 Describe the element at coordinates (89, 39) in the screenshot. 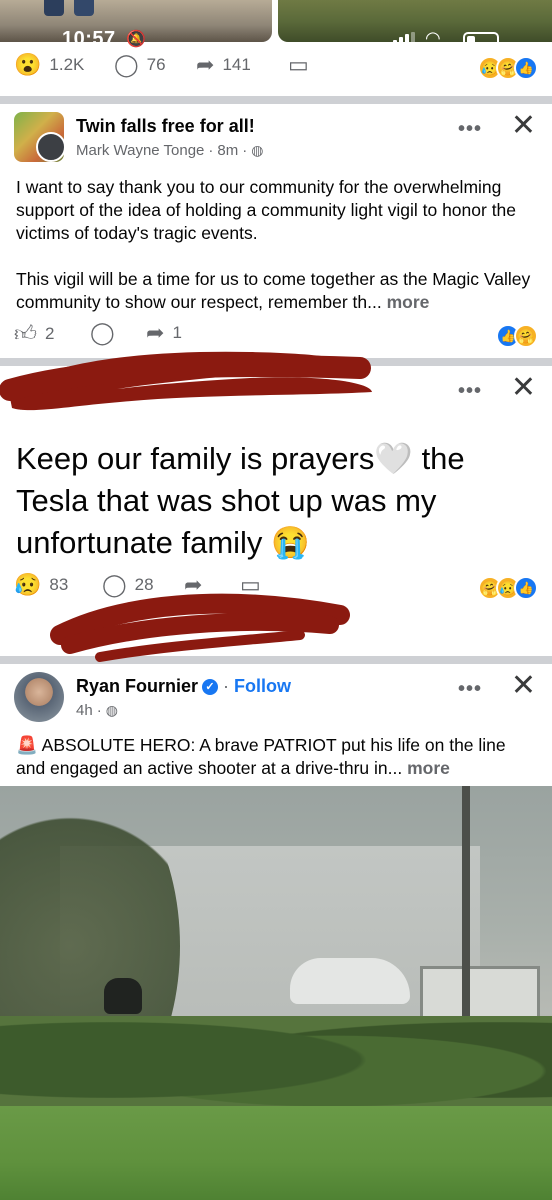

I see `status-time: 10:57` at that location.